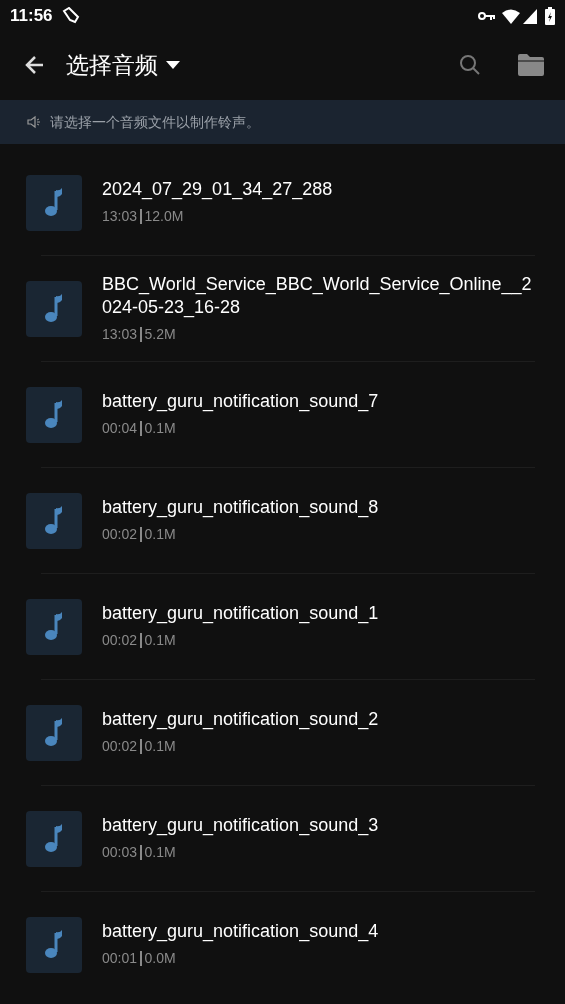  What do you see at coordinates (70, 16) in the screenshot?
I see `notification-icon` at bounding box center [70, 16].